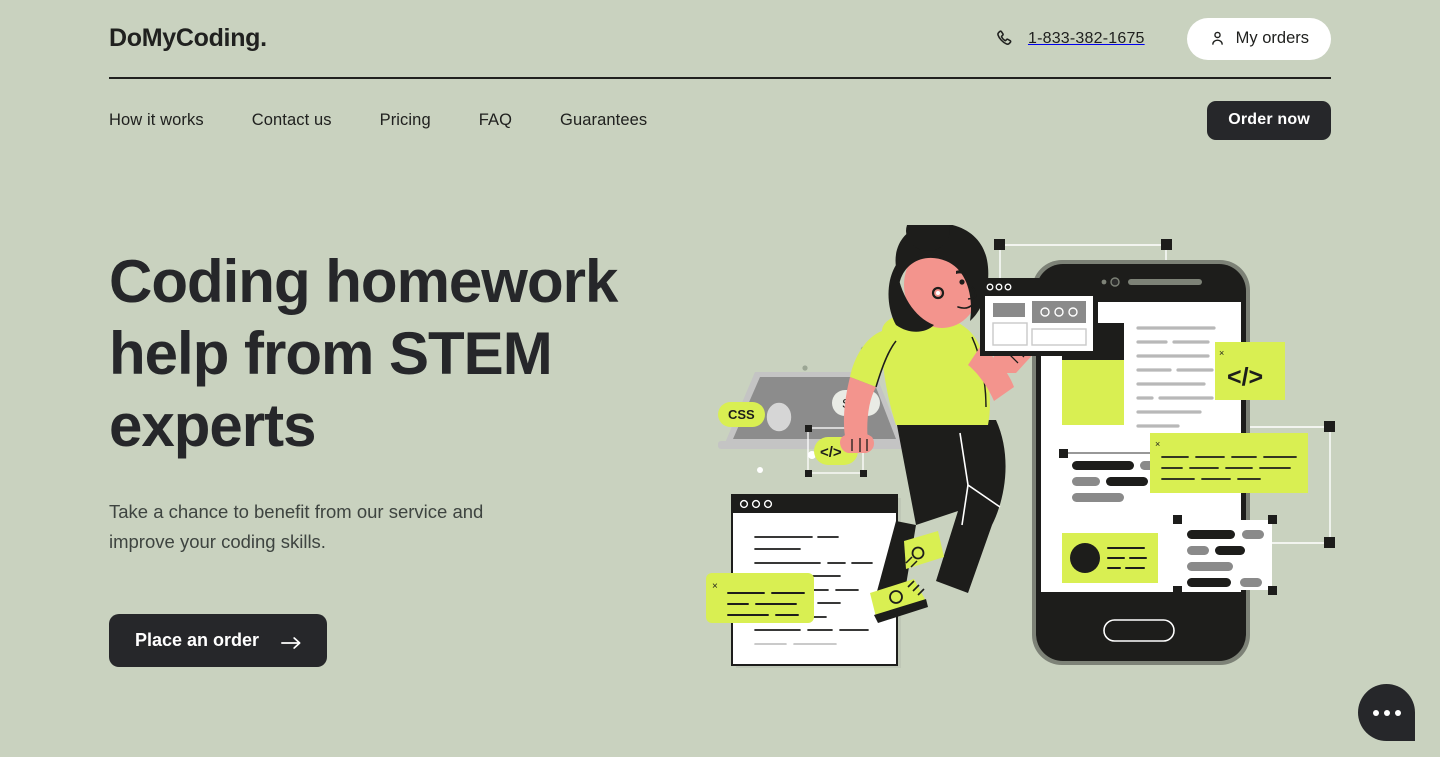 This screenshot has width=1440, height=757. What do you see at coordinates (292, 120) in the screenshot?
I see `nav-item-contact-us: Contact us` at bounding box center [292, 120].